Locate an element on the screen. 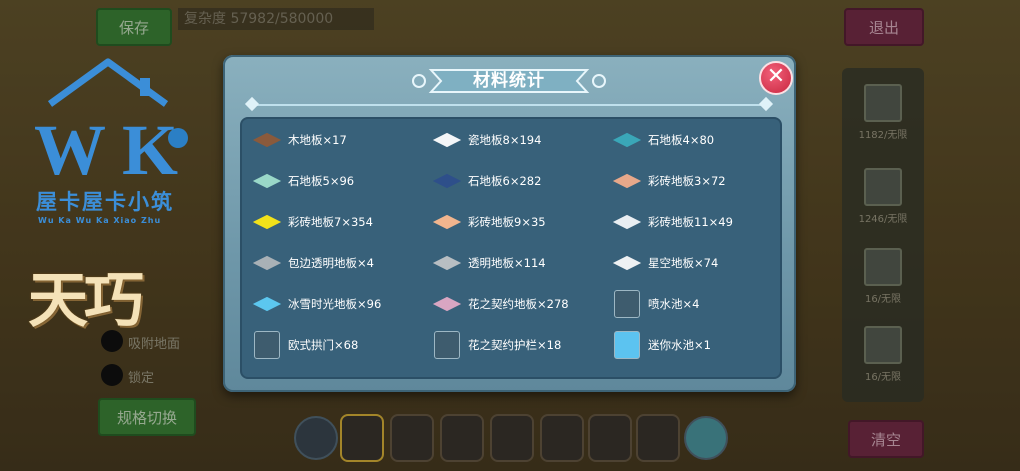 The height and width of the screenshot is (471, 1020). material-item: 彩砖地板11×49 is located at coordinates (672, 222).